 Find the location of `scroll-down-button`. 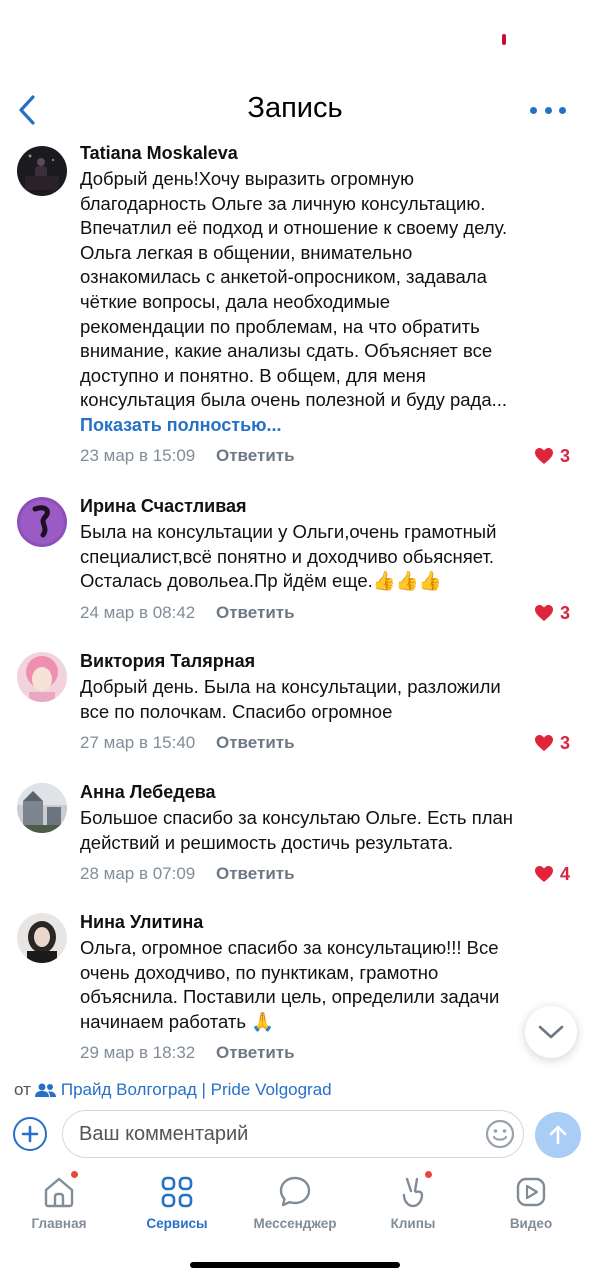

scroll-down-button is located at coordinates (551, 1032).